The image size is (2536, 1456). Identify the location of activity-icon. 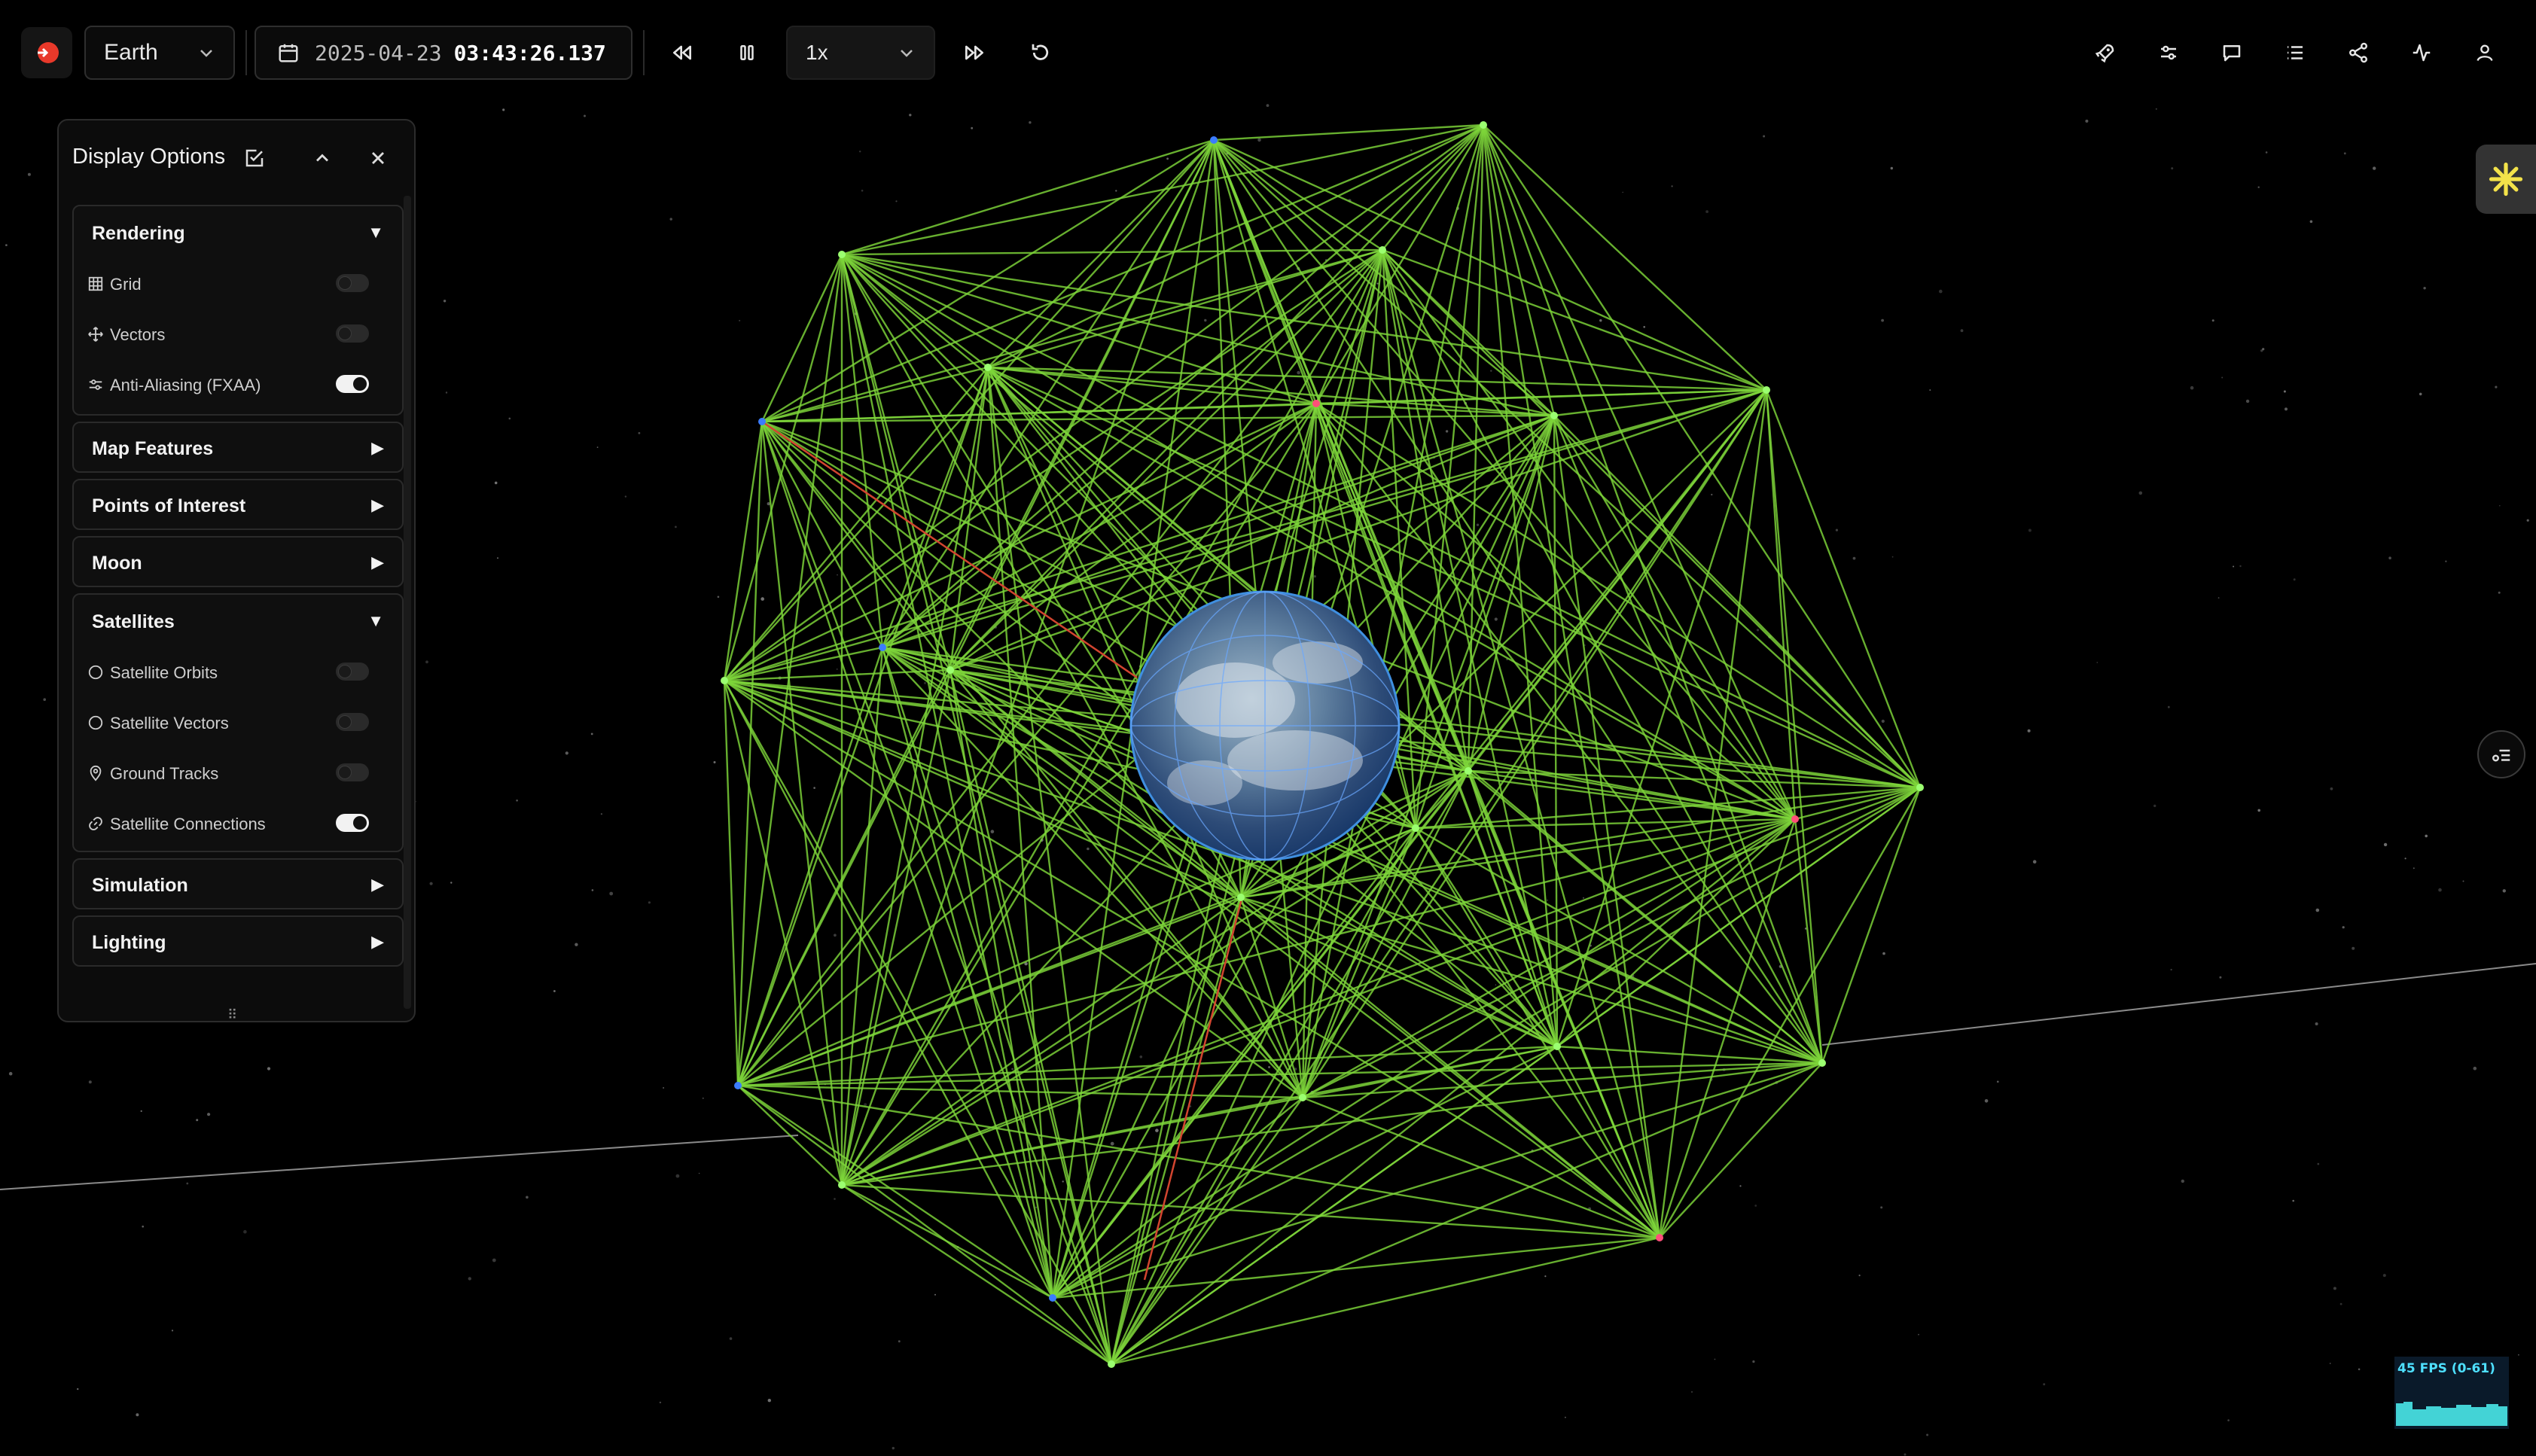
(2422, 53).